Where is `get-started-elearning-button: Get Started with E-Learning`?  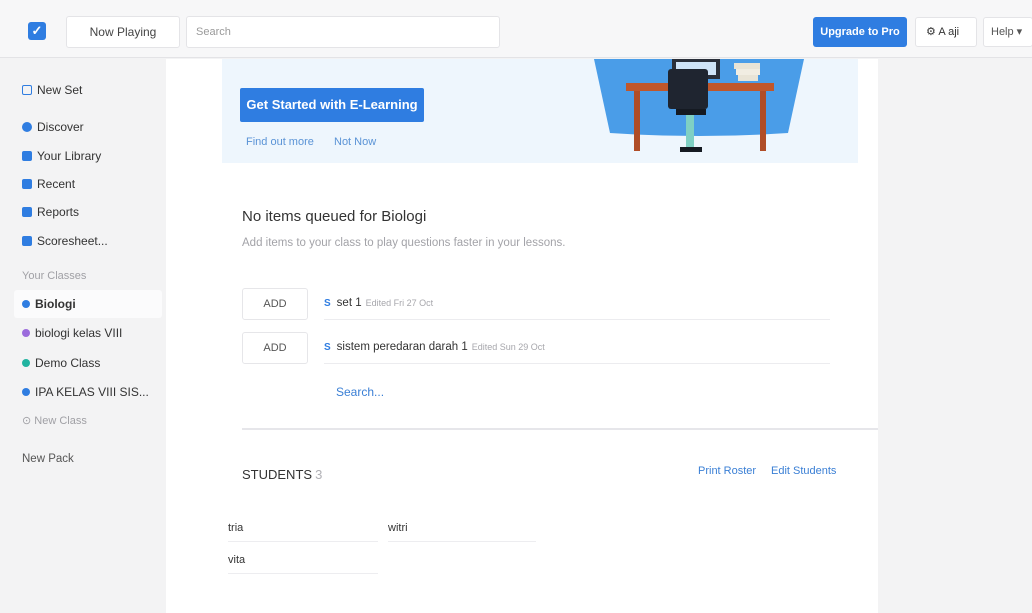
get-started-elearning-button: Get Started with E-Learning is located at coordinates (332, 105).